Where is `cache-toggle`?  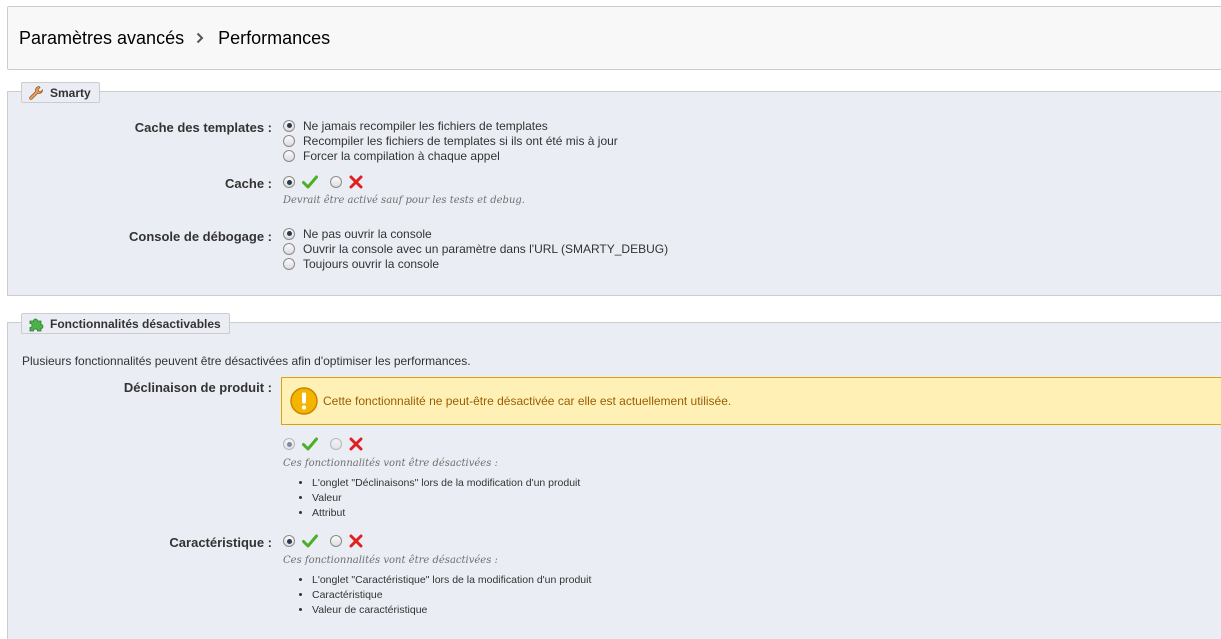
cache-toggle is located at coordinates (329, 182).